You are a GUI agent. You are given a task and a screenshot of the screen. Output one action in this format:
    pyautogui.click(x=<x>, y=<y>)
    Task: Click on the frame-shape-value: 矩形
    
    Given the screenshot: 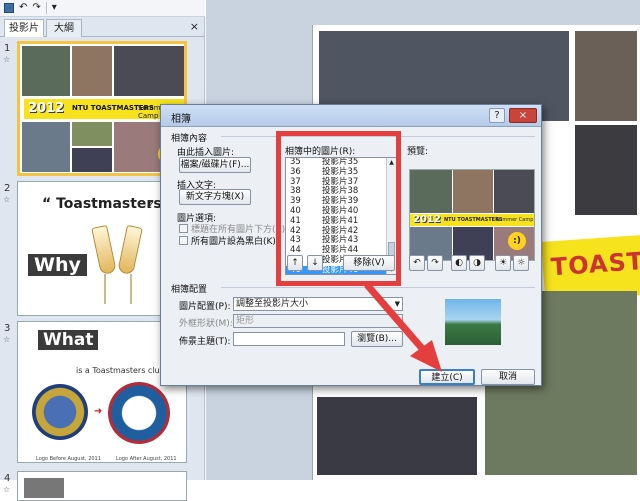 What is the action you would take?
    pyautogui.click(x=245, y=321)
    